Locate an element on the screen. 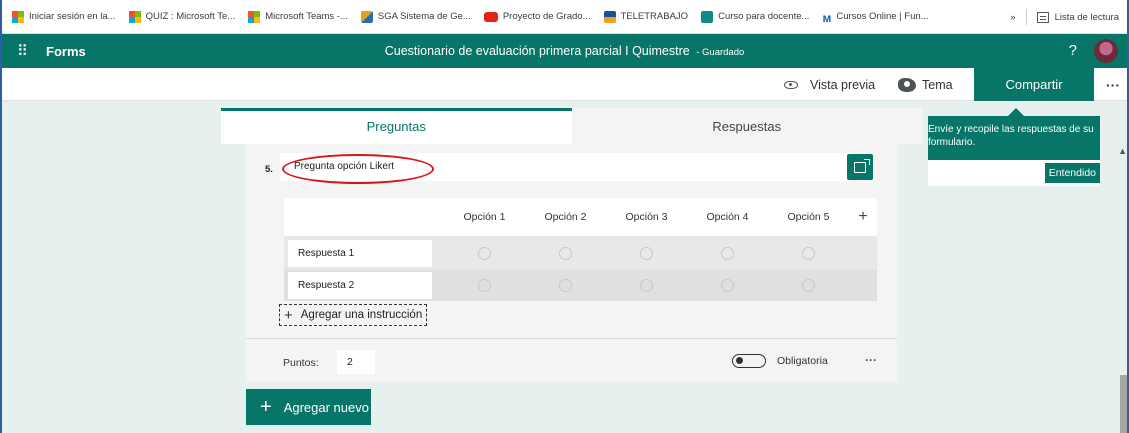 The image size is (1129, 433). youtube-icon is located at coordinates (490, 16).